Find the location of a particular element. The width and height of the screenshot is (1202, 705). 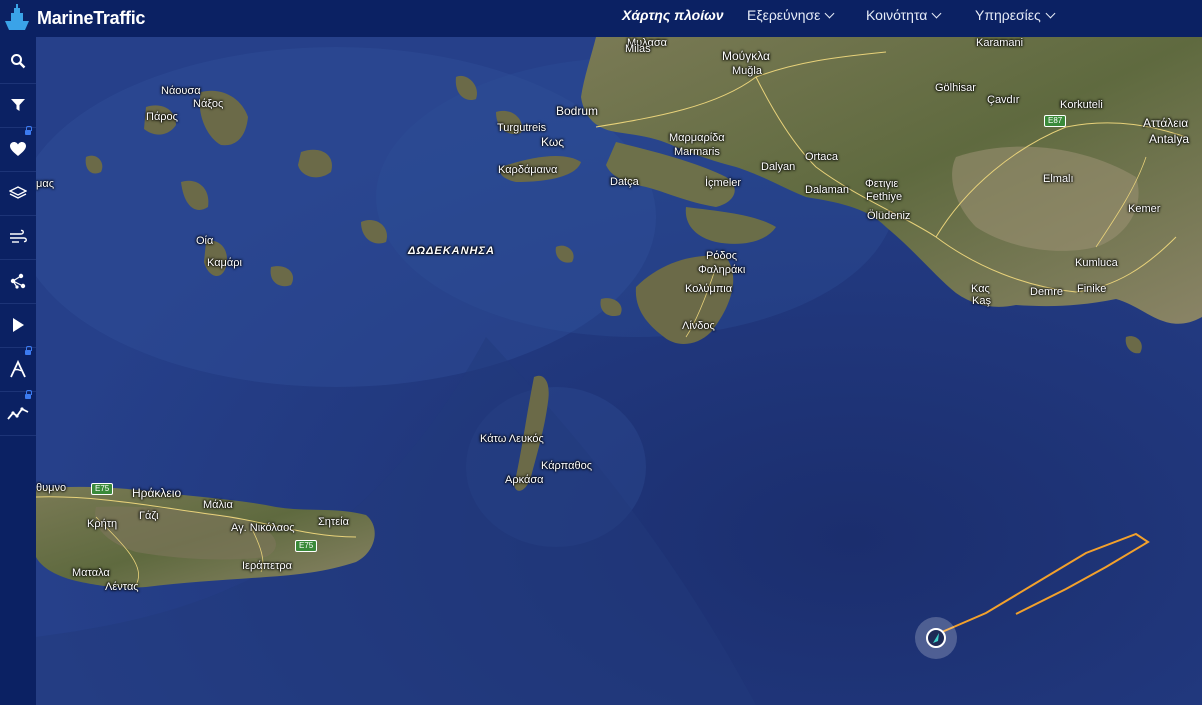

analytics-button is located at coordinates (18, 413).